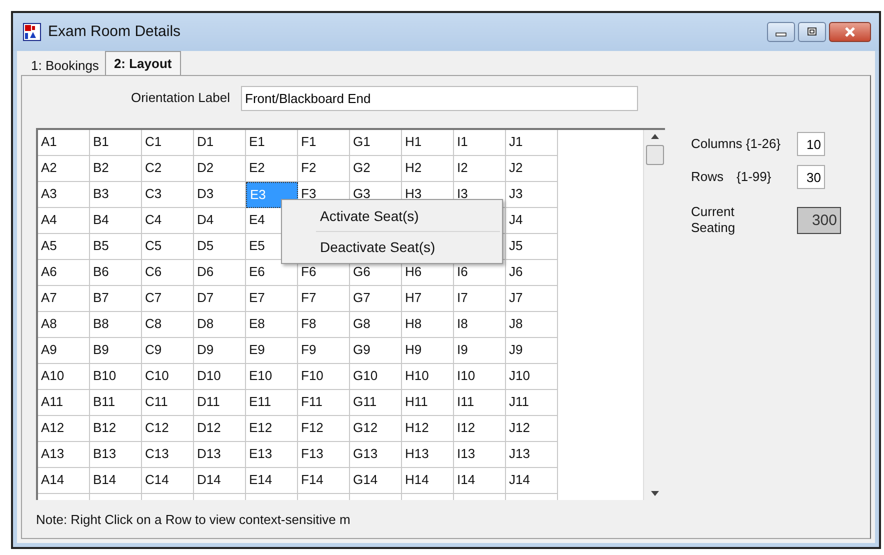 Image resolution: width=884 pixels, height=555 pixels. What do you see at coordinates (168, 169) in the screenshot?
I see `seat-cell: C2` at bounding box center [168, 169].